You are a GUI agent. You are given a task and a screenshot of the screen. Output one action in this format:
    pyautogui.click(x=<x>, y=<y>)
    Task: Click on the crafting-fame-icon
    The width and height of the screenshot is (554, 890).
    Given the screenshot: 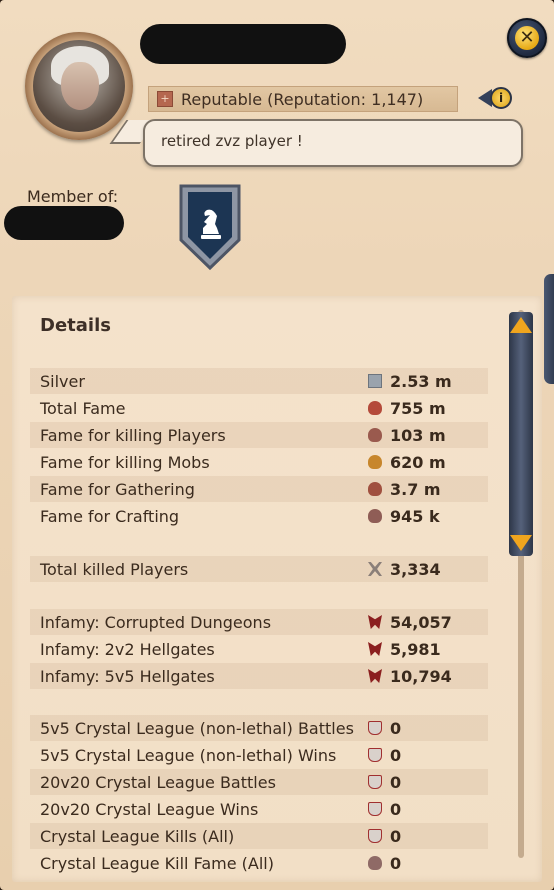 What is the action you would take?
    pyautogui.click(x=375, y=516)
    